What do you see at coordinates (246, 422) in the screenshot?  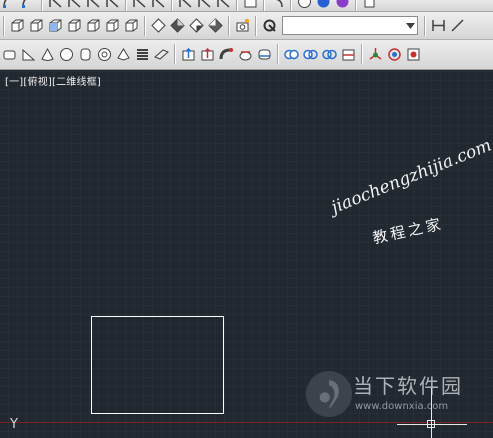 I see `x-axis-line` at bounding box center [246, 422].